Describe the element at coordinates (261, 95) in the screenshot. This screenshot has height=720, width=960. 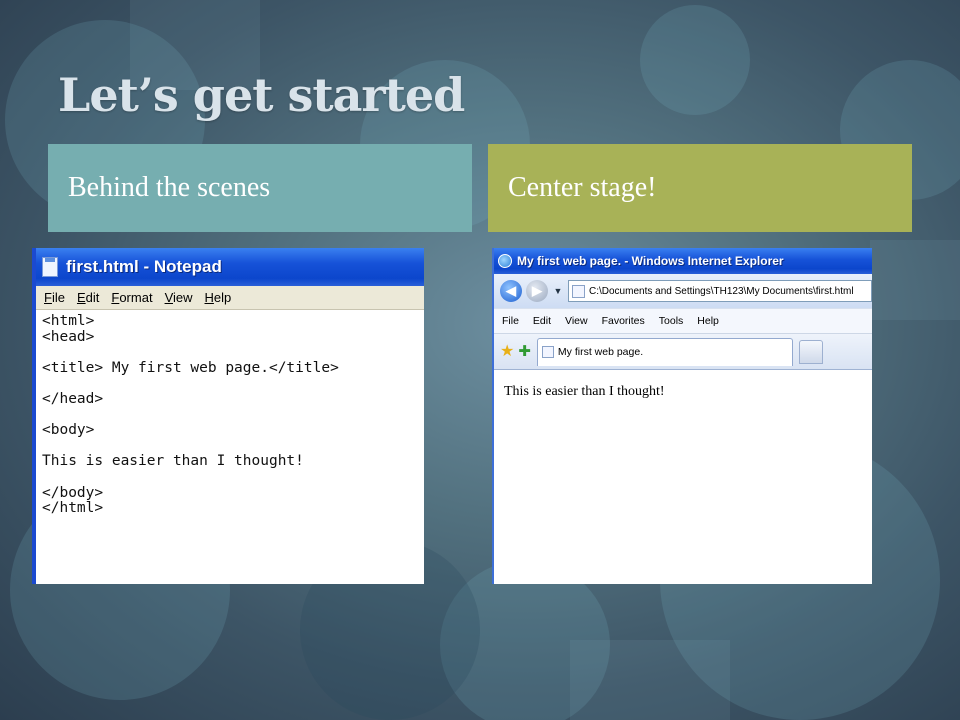
I see `slide-title: Let’s get started` at that location.